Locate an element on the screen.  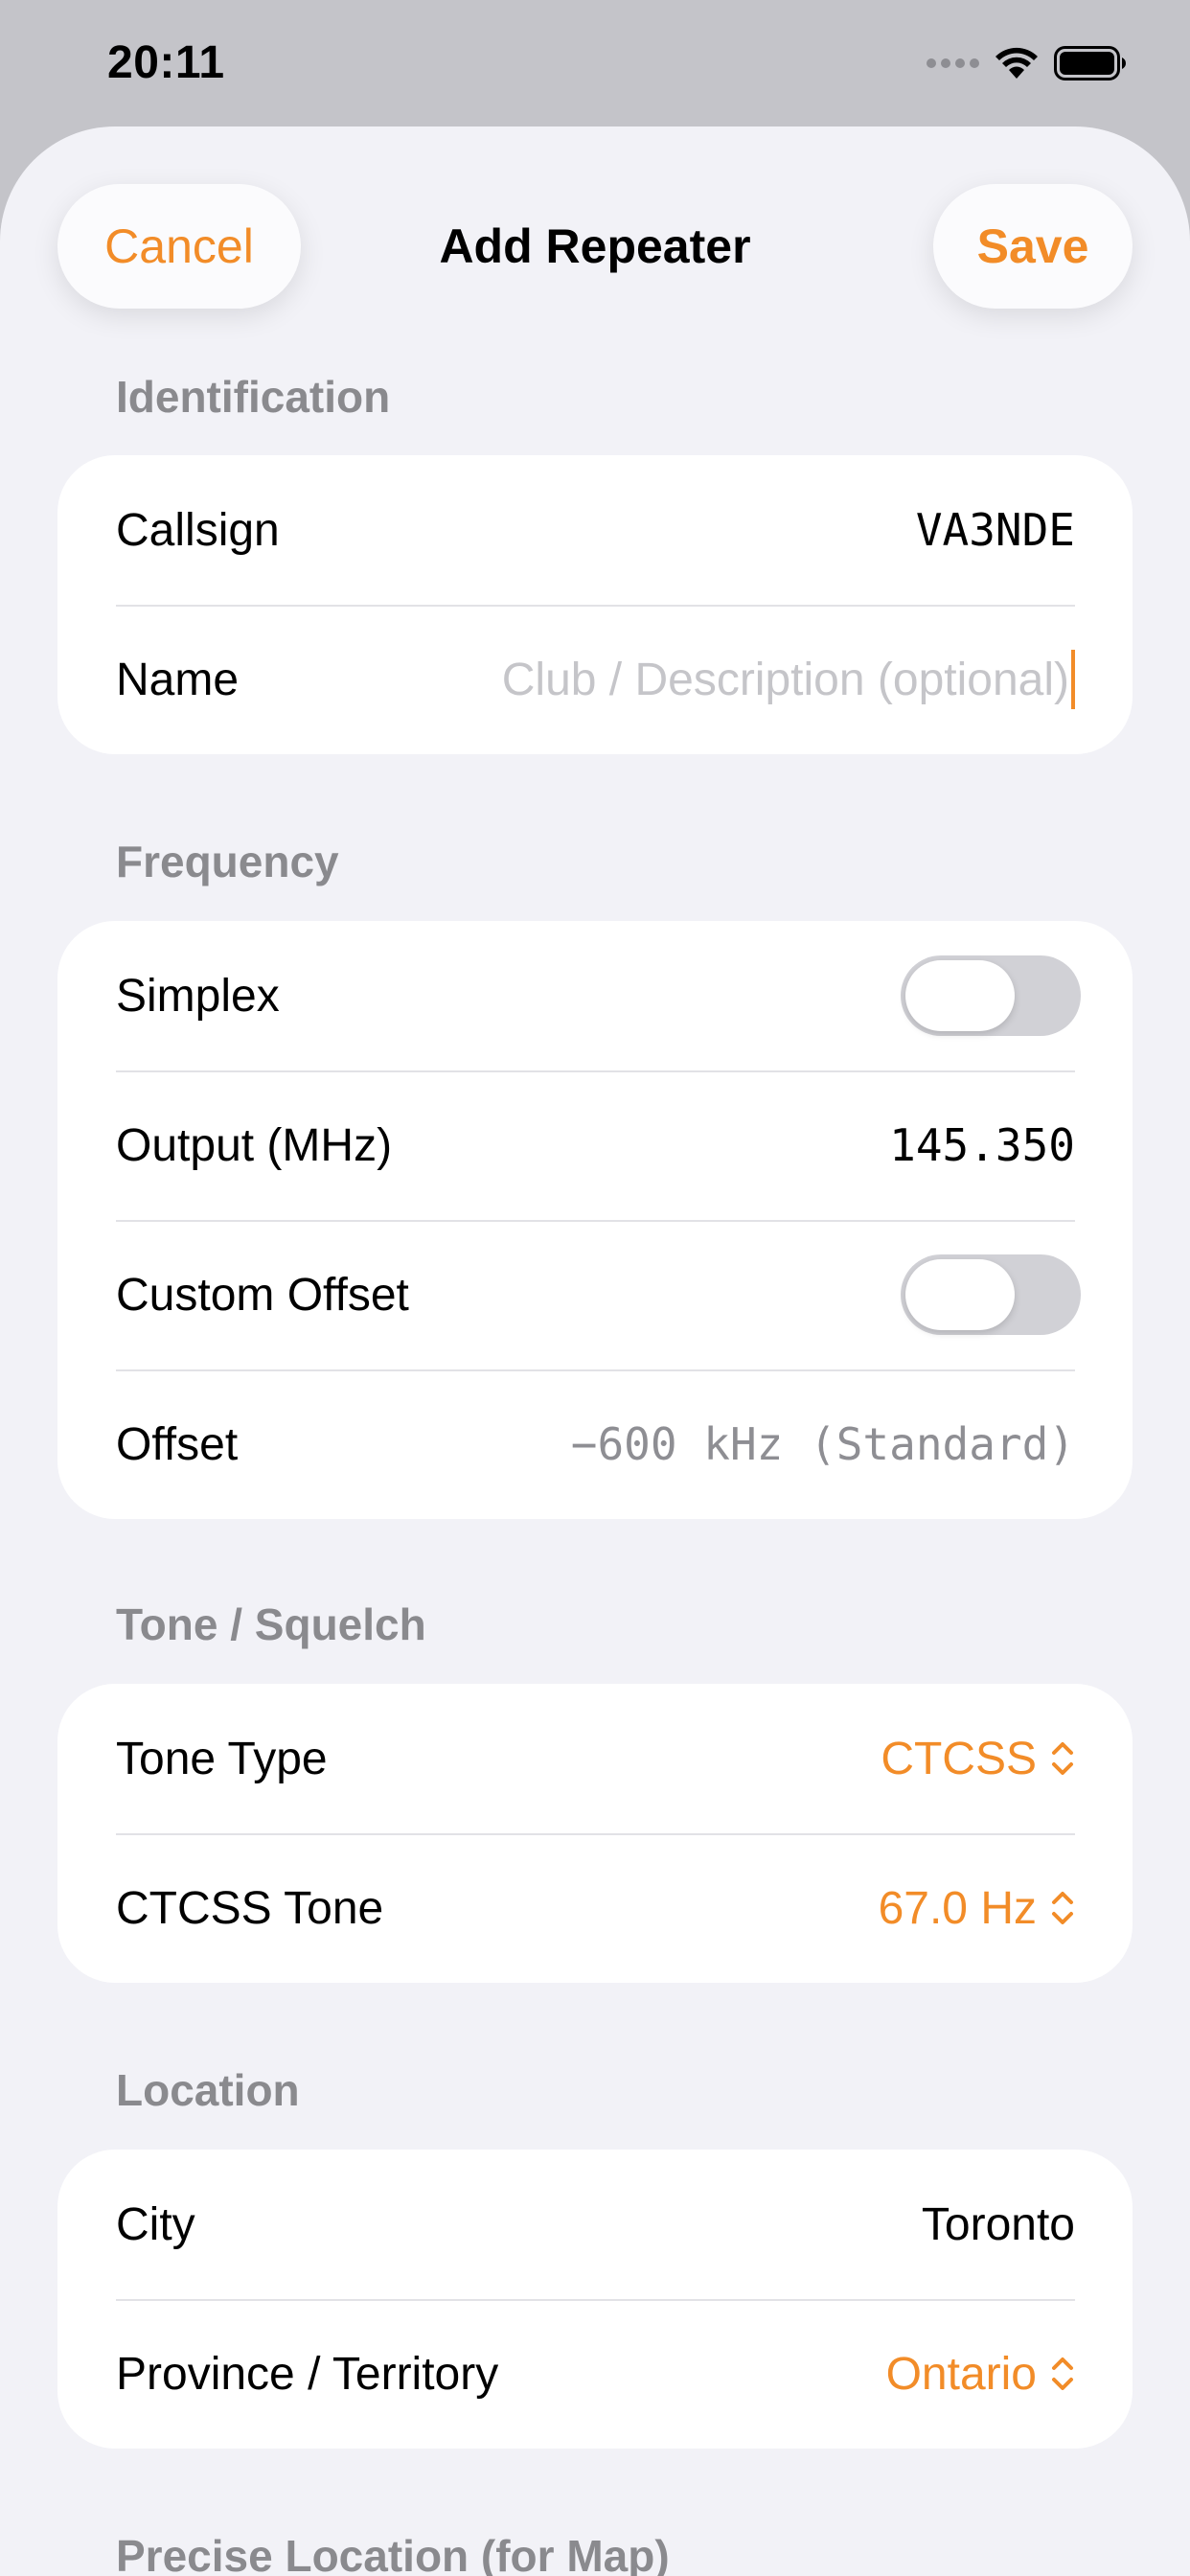
city-field: Toronto is located at coordinates (999, 2225).